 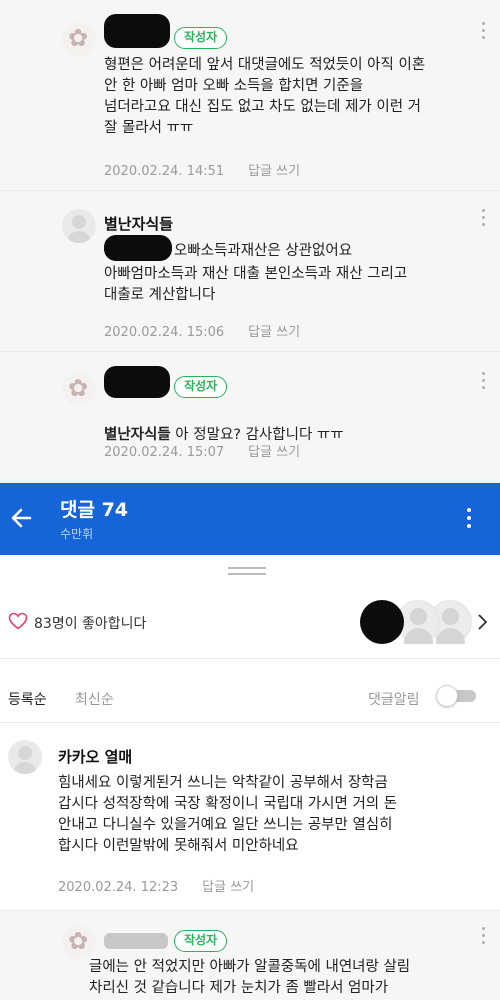 What do you see at coordinates (256, 284) in the screenshot?
I see `comment-text: 아빠엄마소득과 재산 대출 본인소득과 재산 그리고 대출로 계산합니다` at bounding box center [256, 284].